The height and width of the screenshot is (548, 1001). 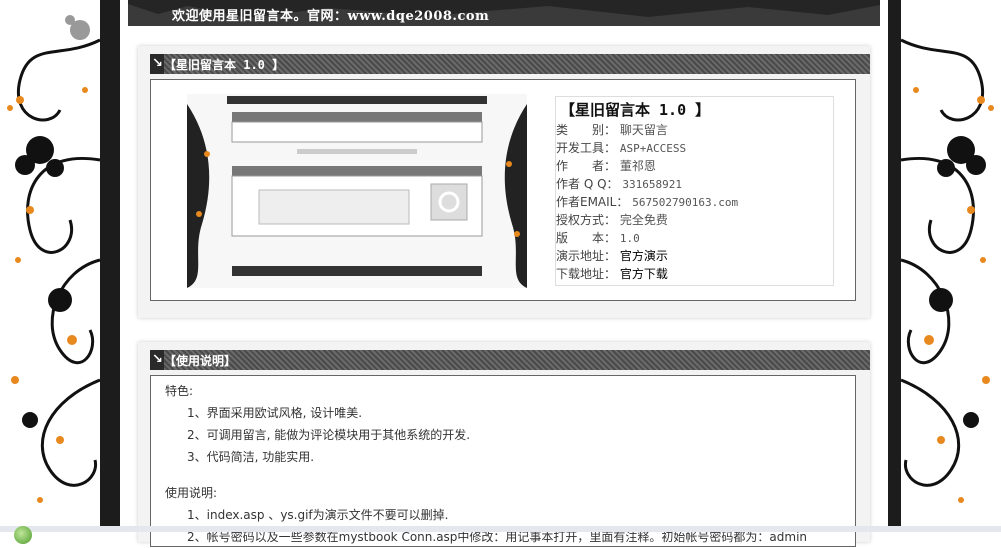 I want to click on usage-section-label: 【使用说明】, so click(x=200, y=361).